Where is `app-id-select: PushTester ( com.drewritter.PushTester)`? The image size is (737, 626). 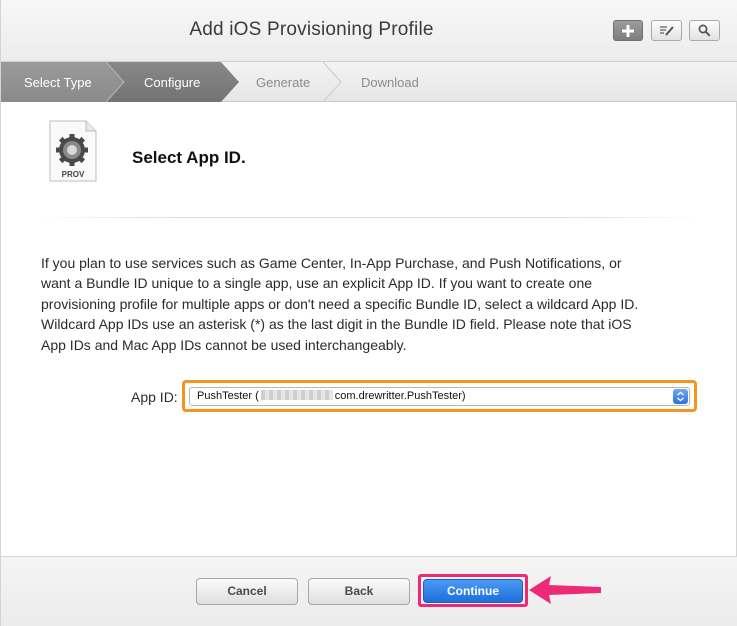
app-id-select: PushTester ( com.drewritter.PushTester) is located at coordinates (439, 396).